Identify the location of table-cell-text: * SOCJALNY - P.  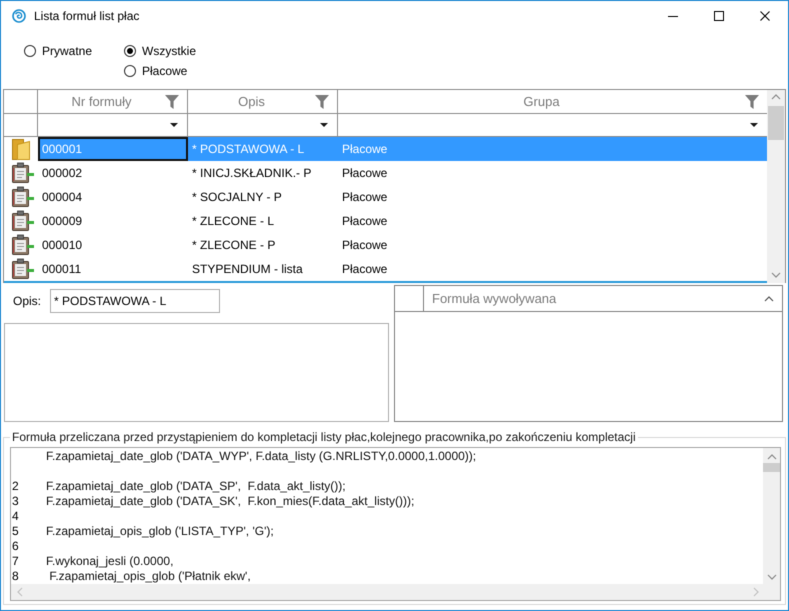
(237, 197).